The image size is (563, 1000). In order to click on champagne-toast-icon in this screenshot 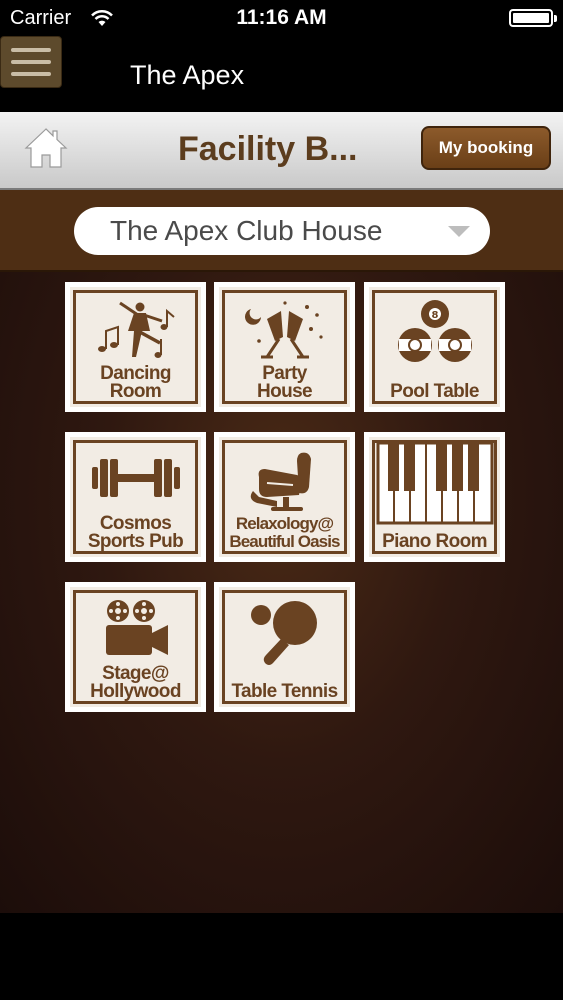, I will do `click(283, 330)`.